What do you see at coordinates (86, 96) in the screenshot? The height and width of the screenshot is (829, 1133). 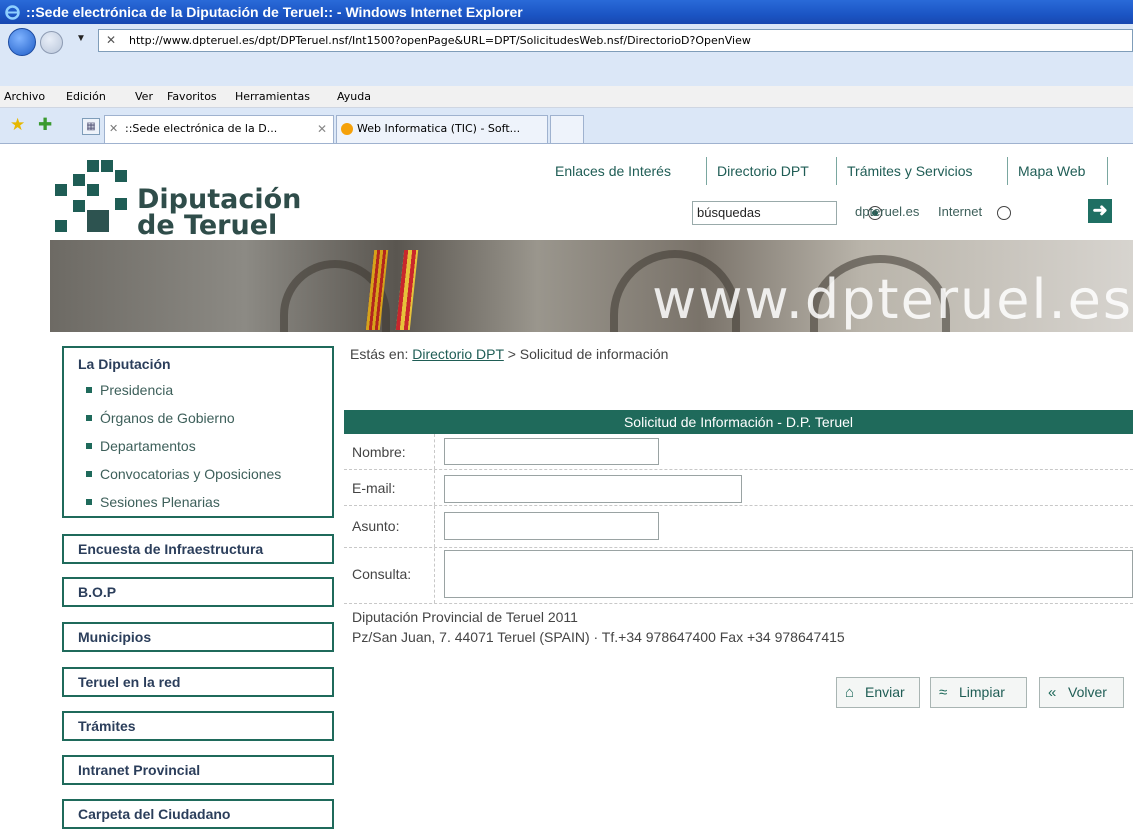 I see `menu-edicion: Edición` at bounding box center [86, 96].